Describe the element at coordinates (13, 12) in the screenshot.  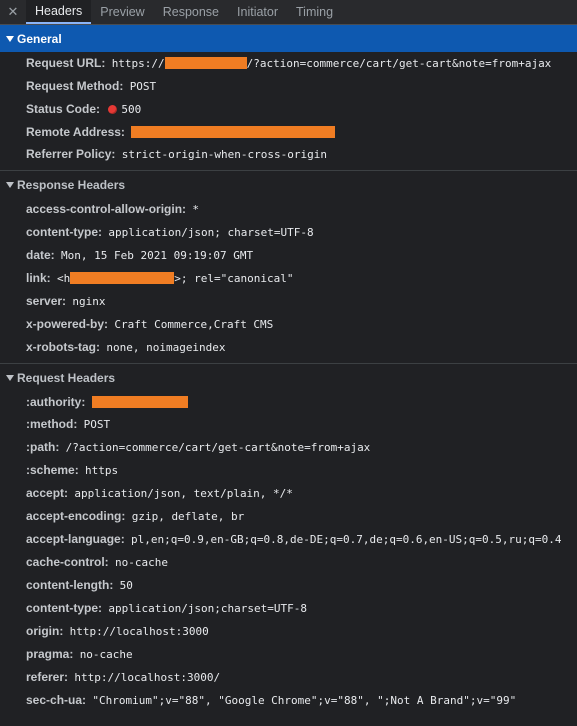
I see `close-icon: ✕` at that location.